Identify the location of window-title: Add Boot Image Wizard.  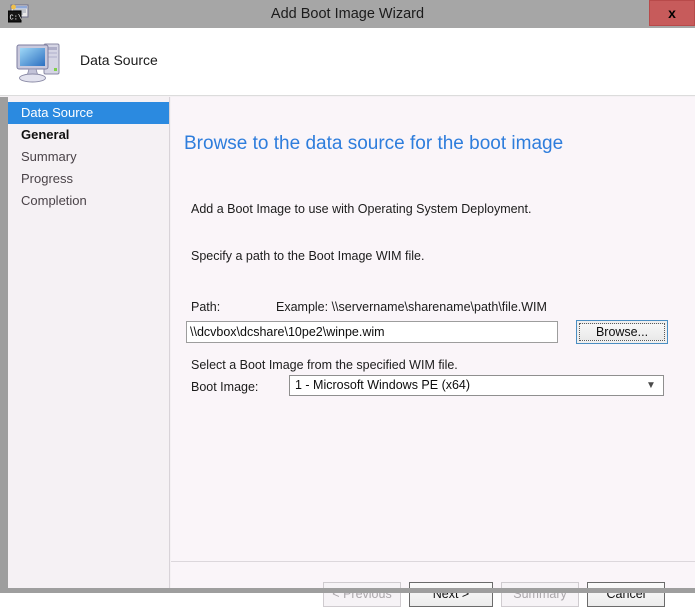
(347, 14).